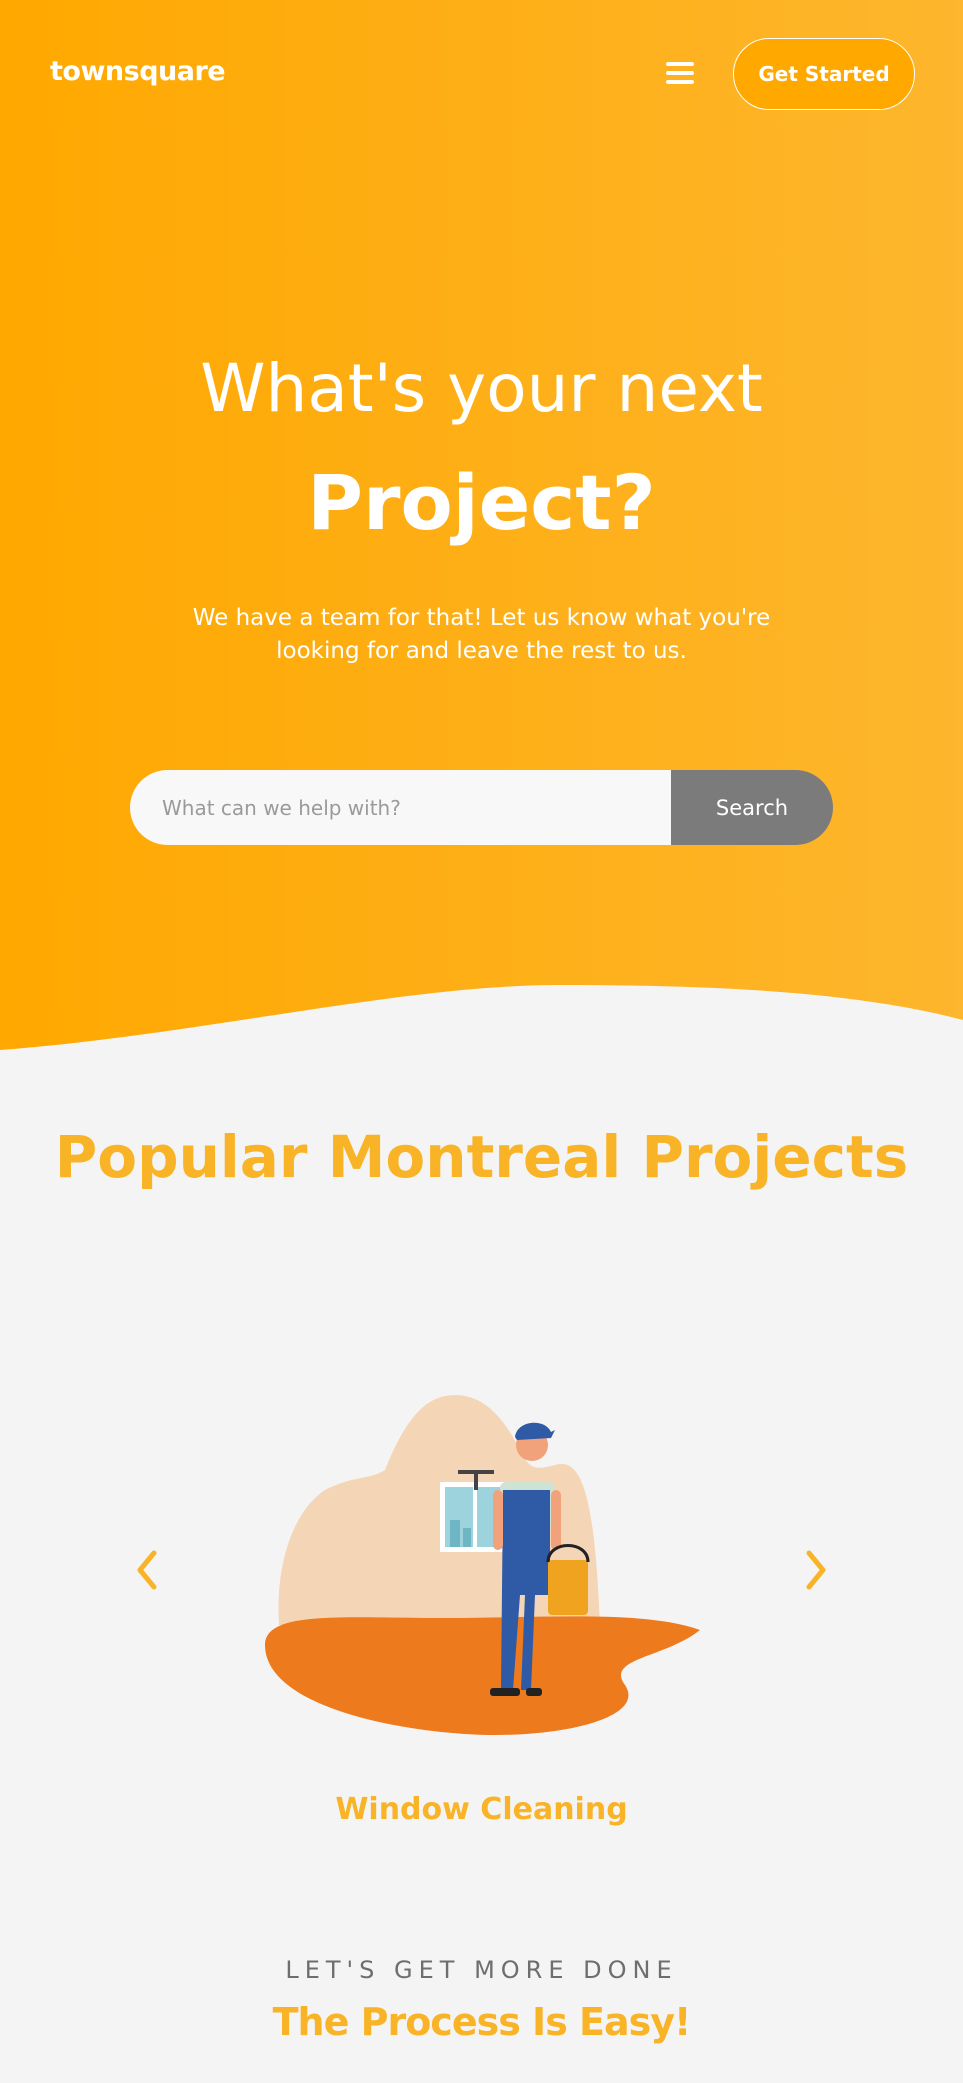 The image size is (963, 2083). Describe the element at coordinates (481, 1809) in the screenshot. I see `project-name: Window Cleaning` at that location.